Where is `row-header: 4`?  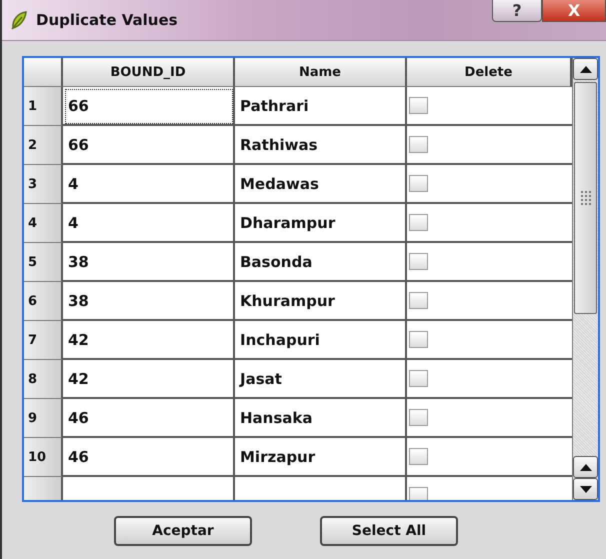 row-header: 4 is located at coordinates (43, 223).